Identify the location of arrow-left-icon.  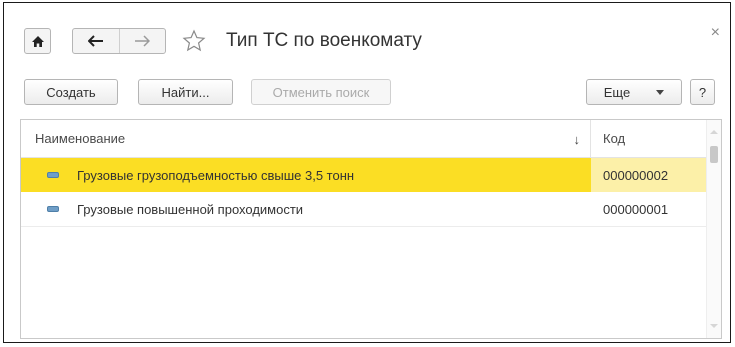
(95, 41).